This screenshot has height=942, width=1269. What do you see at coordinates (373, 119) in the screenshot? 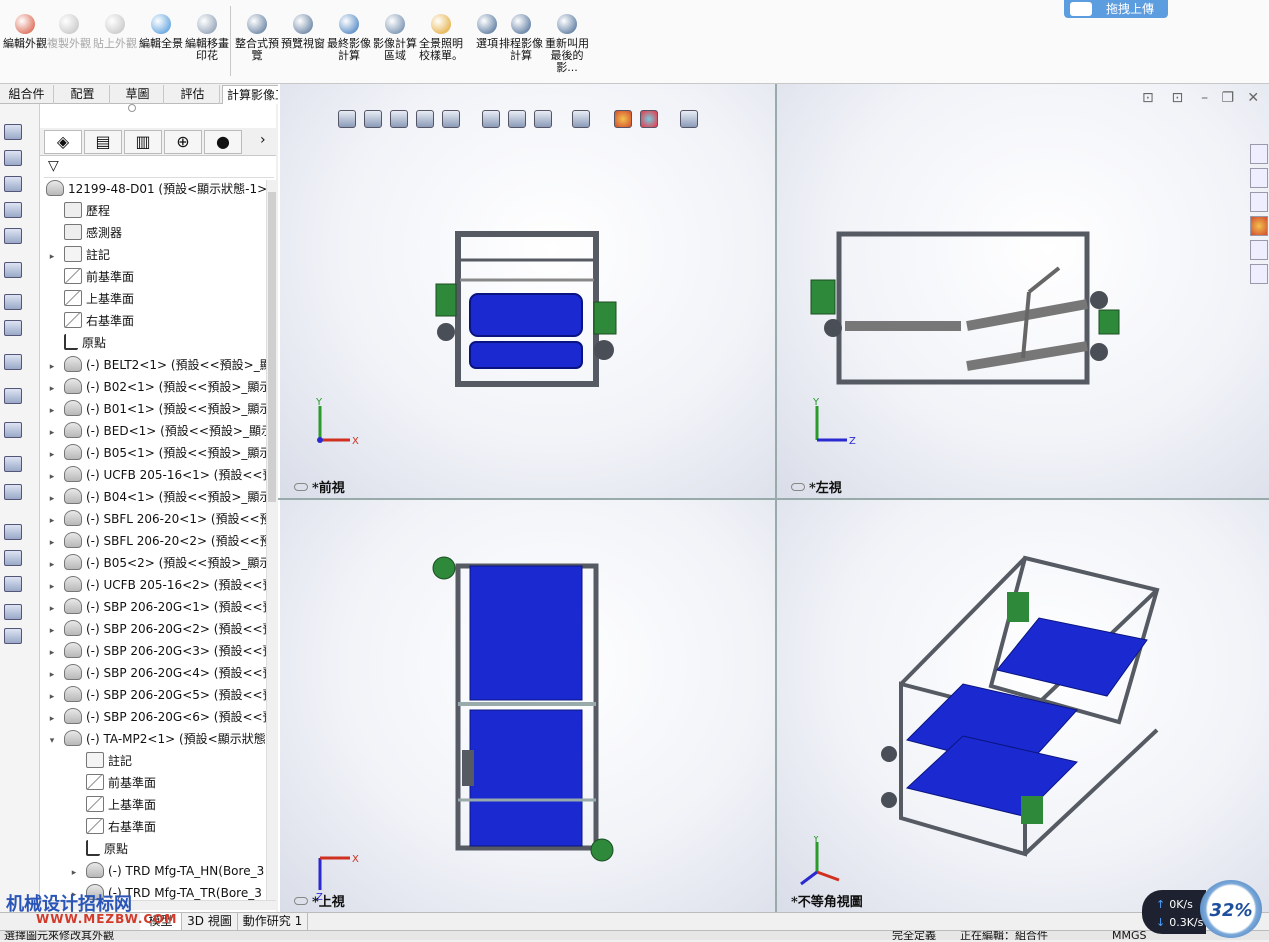
I see `zoom-to-area-icon` at bounding box center [373, 119].